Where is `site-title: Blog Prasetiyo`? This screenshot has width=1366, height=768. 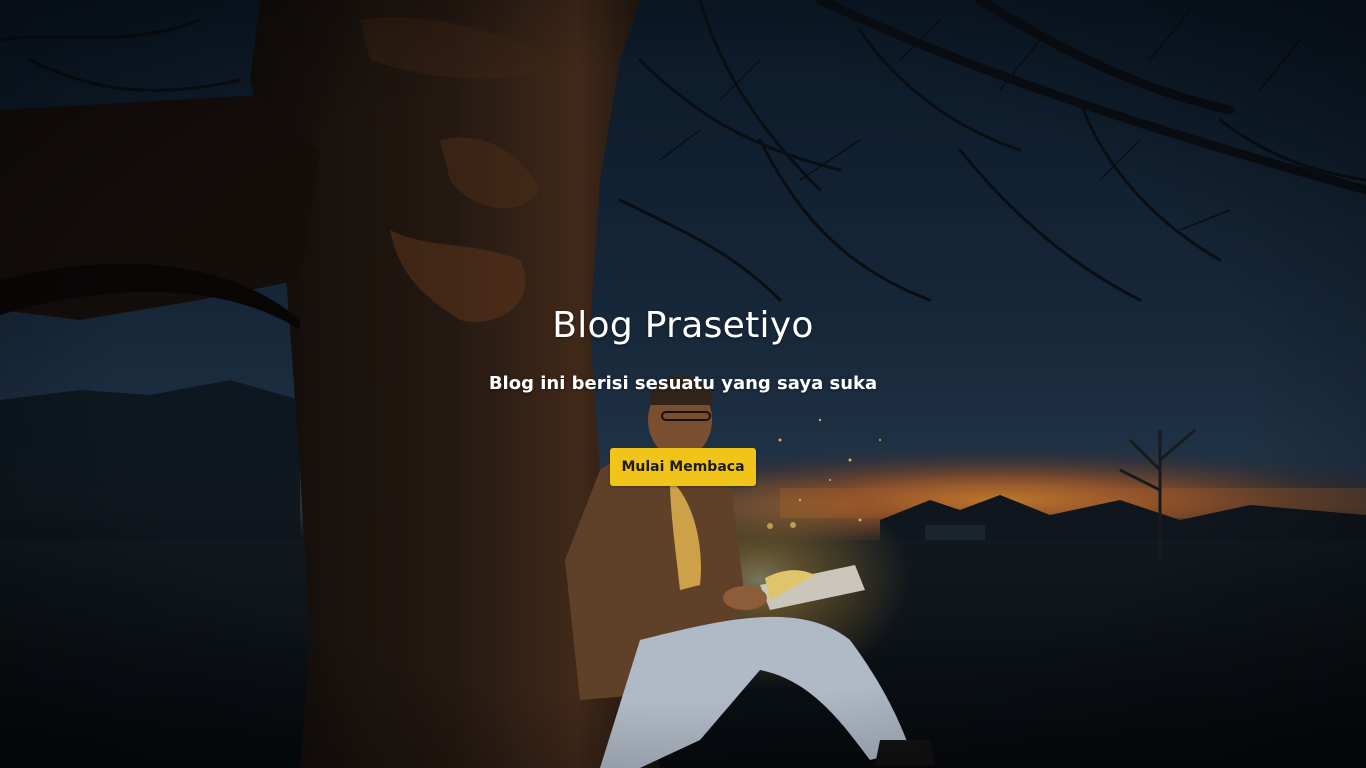 site-title: Blog Prasetiyo is located at coordinates (683, 325).